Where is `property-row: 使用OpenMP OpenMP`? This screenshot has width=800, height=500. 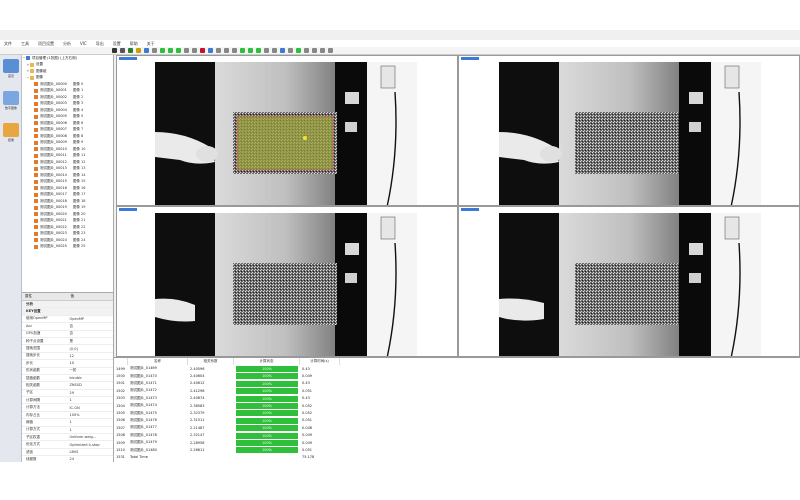 property-row: 使用OpenMP OpenMP is located at coordinates (67, 320).